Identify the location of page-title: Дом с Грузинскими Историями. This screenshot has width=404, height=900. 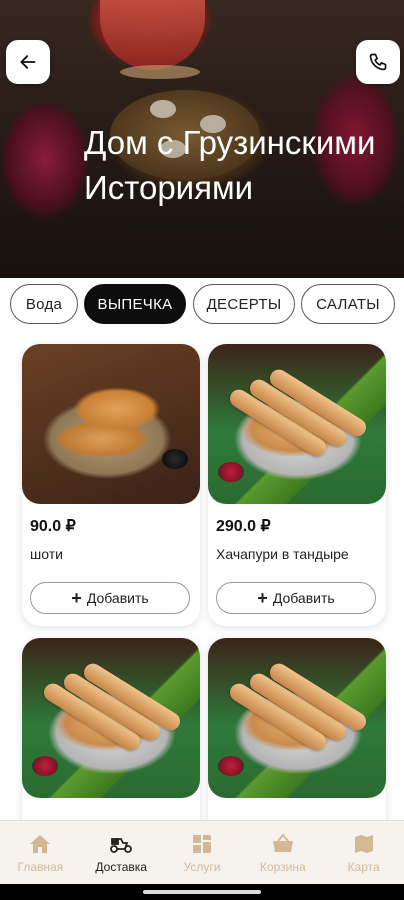
(230, 165).